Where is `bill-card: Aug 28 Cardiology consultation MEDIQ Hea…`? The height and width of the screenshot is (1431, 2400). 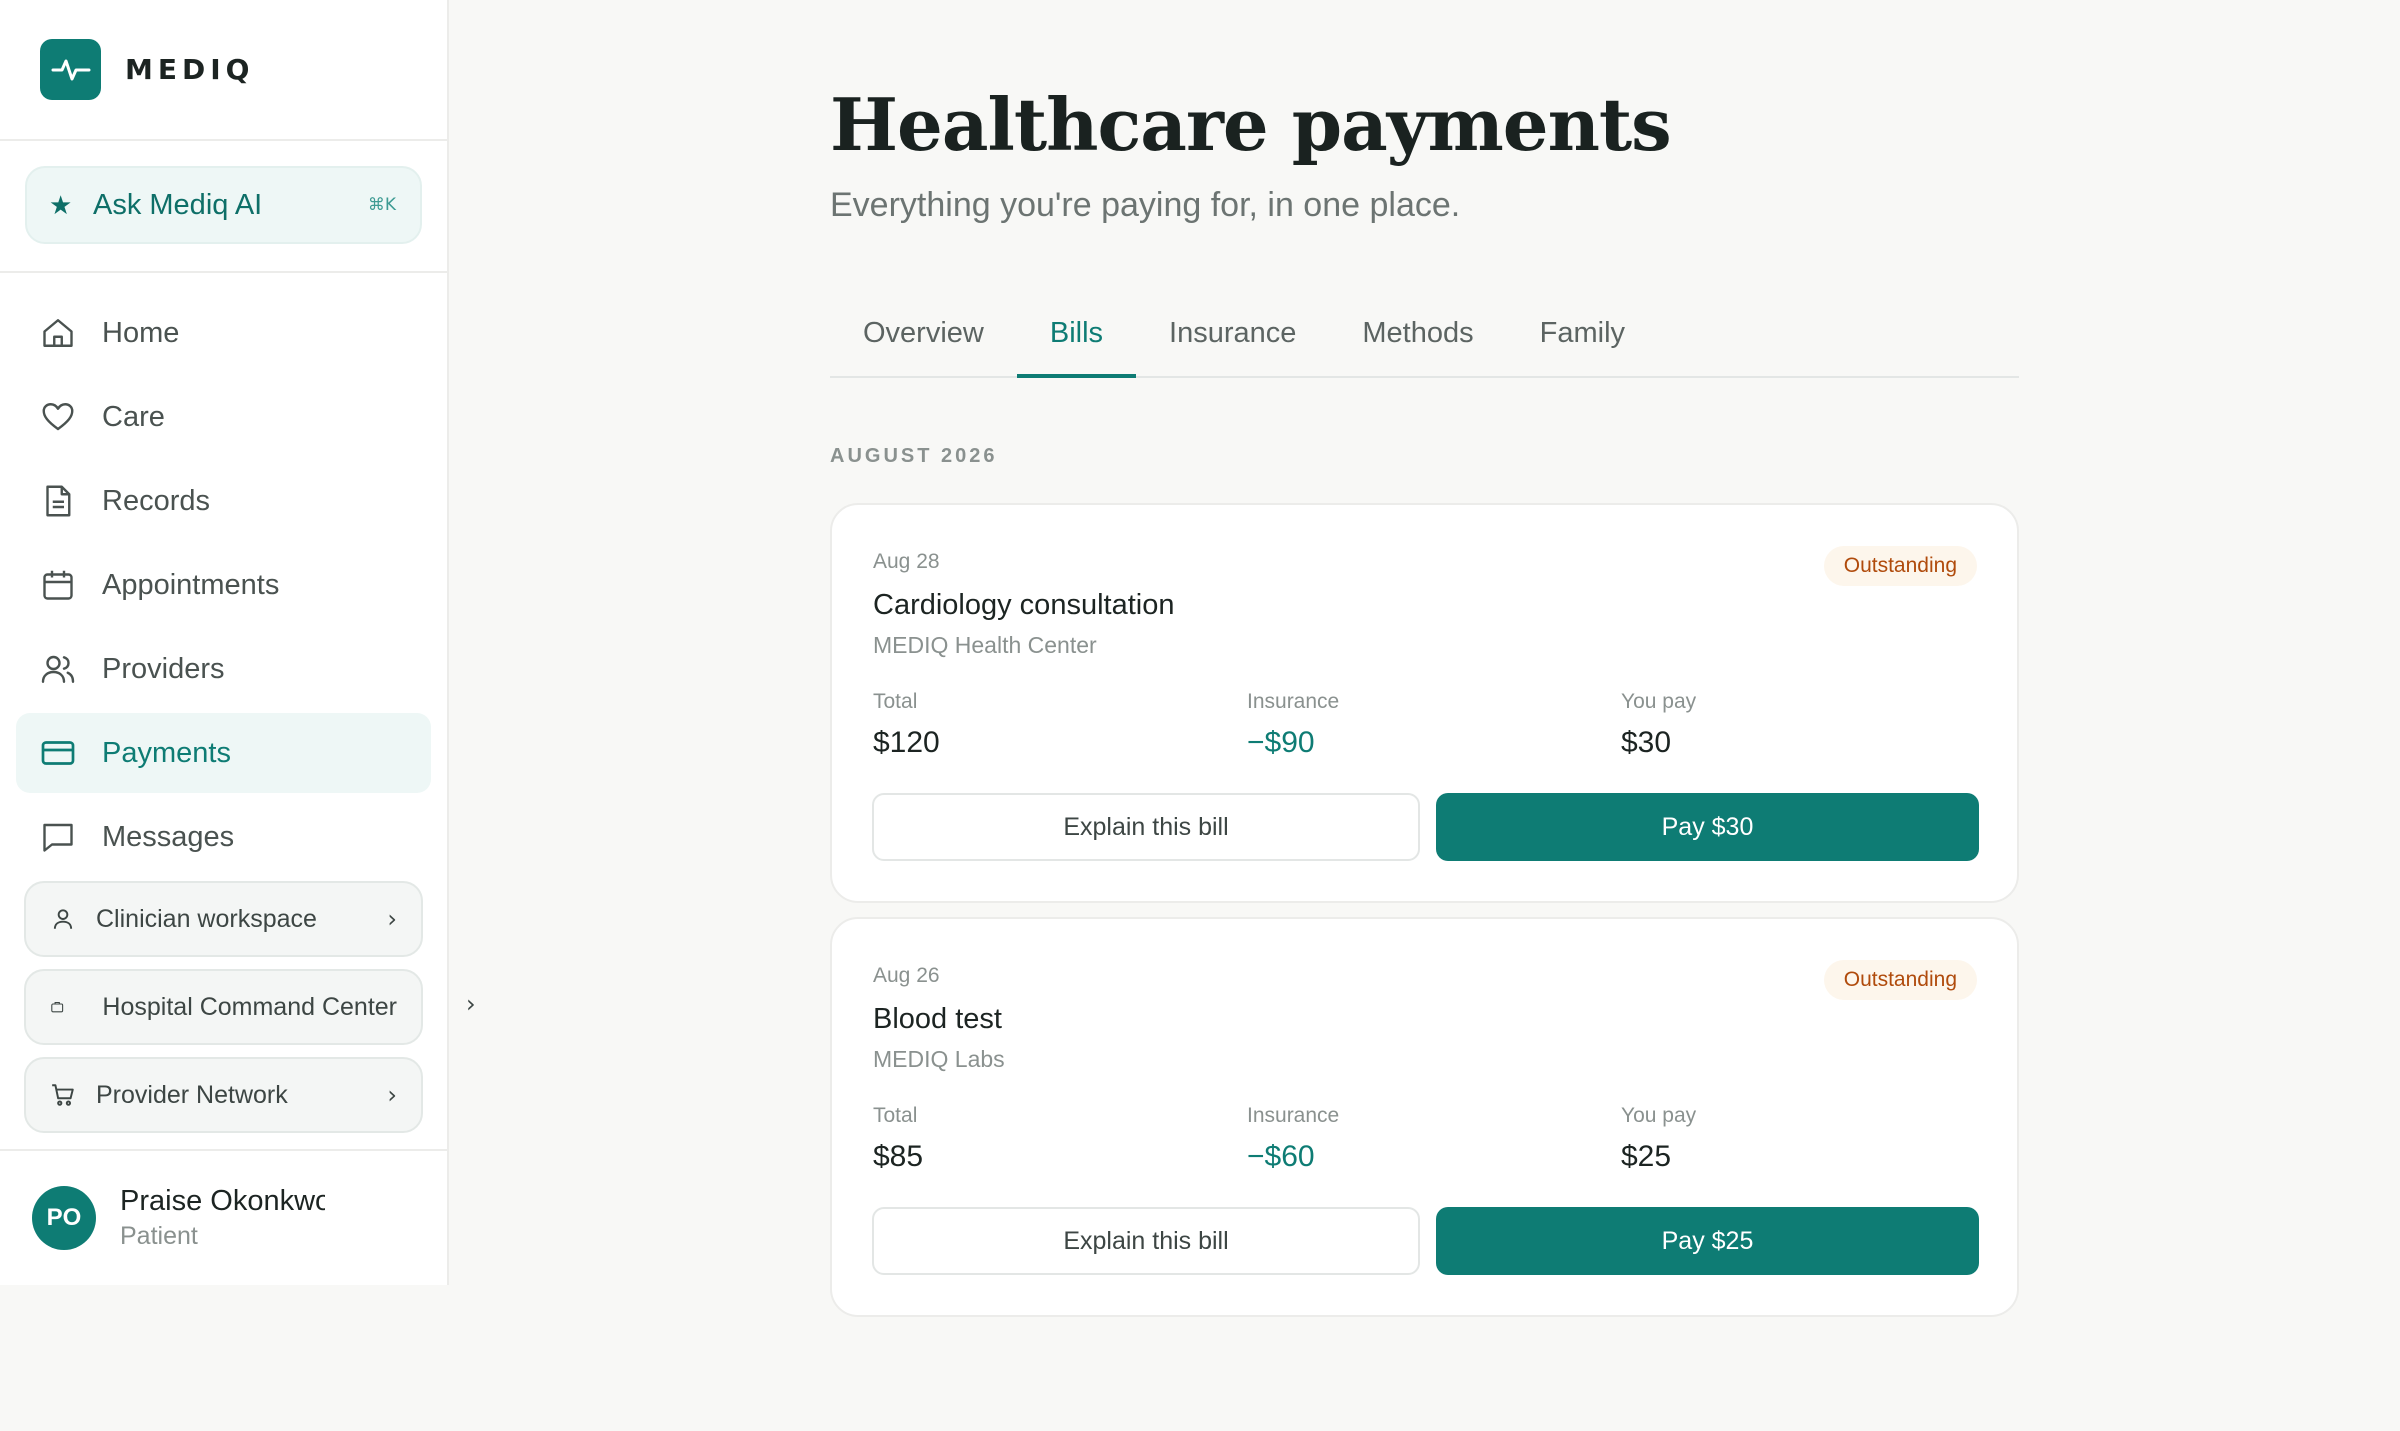 bill-card: Aug 28 Cardiology consultation MEDIQ Hea… is located at coordinates (1424, 703).